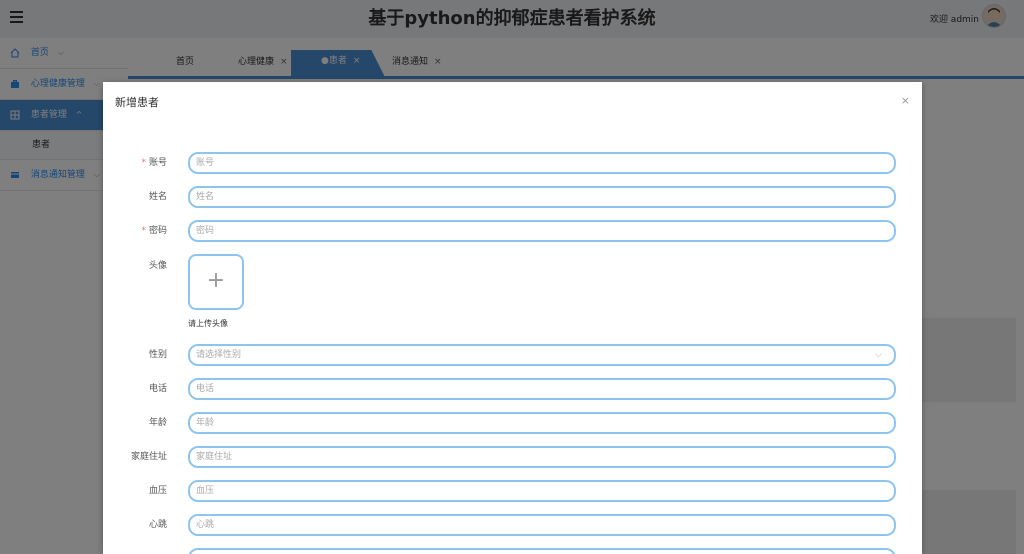  I want to click on name-input: 姓名, so click(542, 197).